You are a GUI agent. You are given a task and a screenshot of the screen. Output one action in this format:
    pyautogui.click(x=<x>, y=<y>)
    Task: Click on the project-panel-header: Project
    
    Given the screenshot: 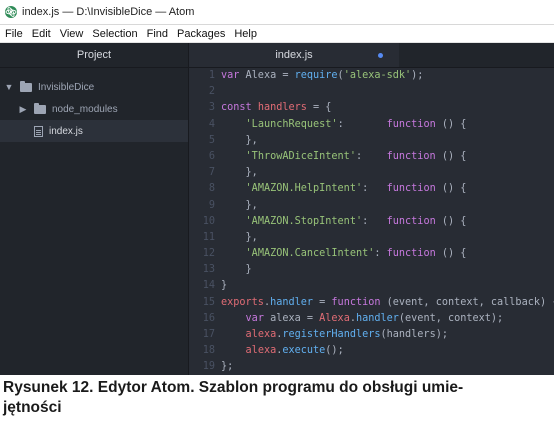 What is the action you would take?
    pyautogui.click(x=94, y=55)
    